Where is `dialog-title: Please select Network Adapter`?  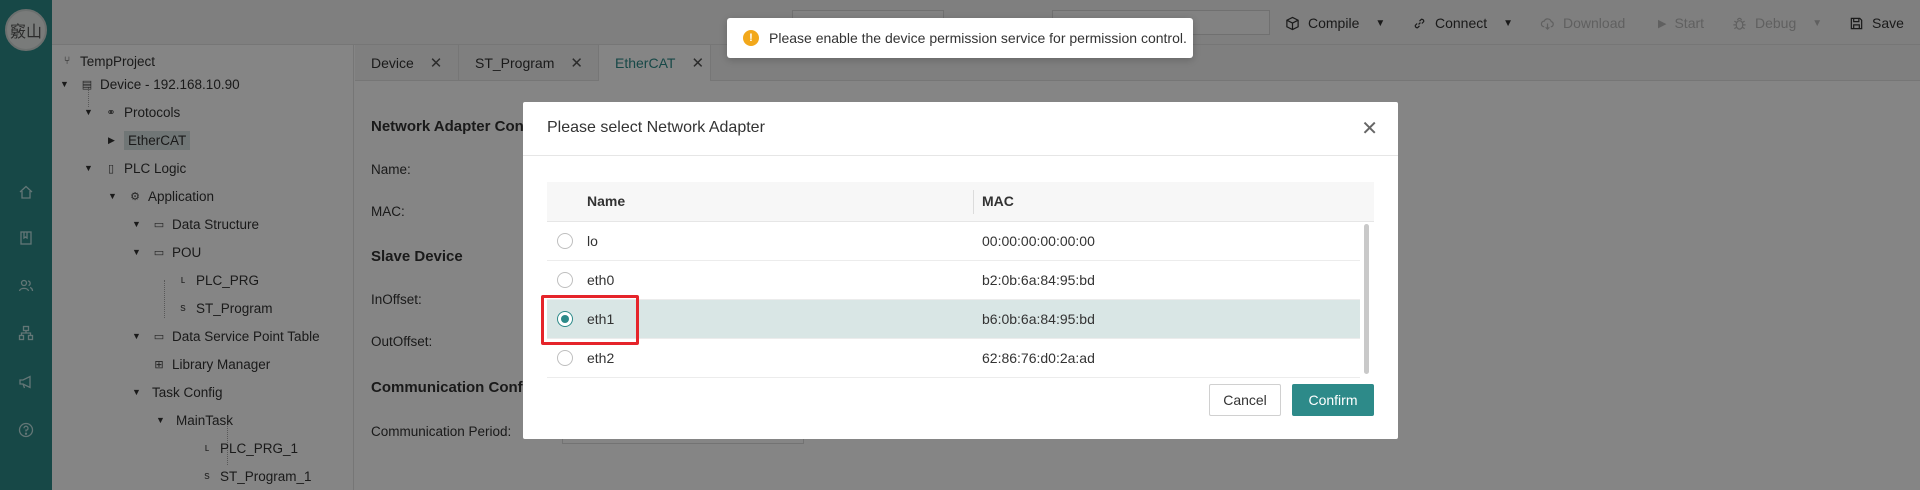
dialog-title: Please select Network Adapter is located at coordinates (656, 127).